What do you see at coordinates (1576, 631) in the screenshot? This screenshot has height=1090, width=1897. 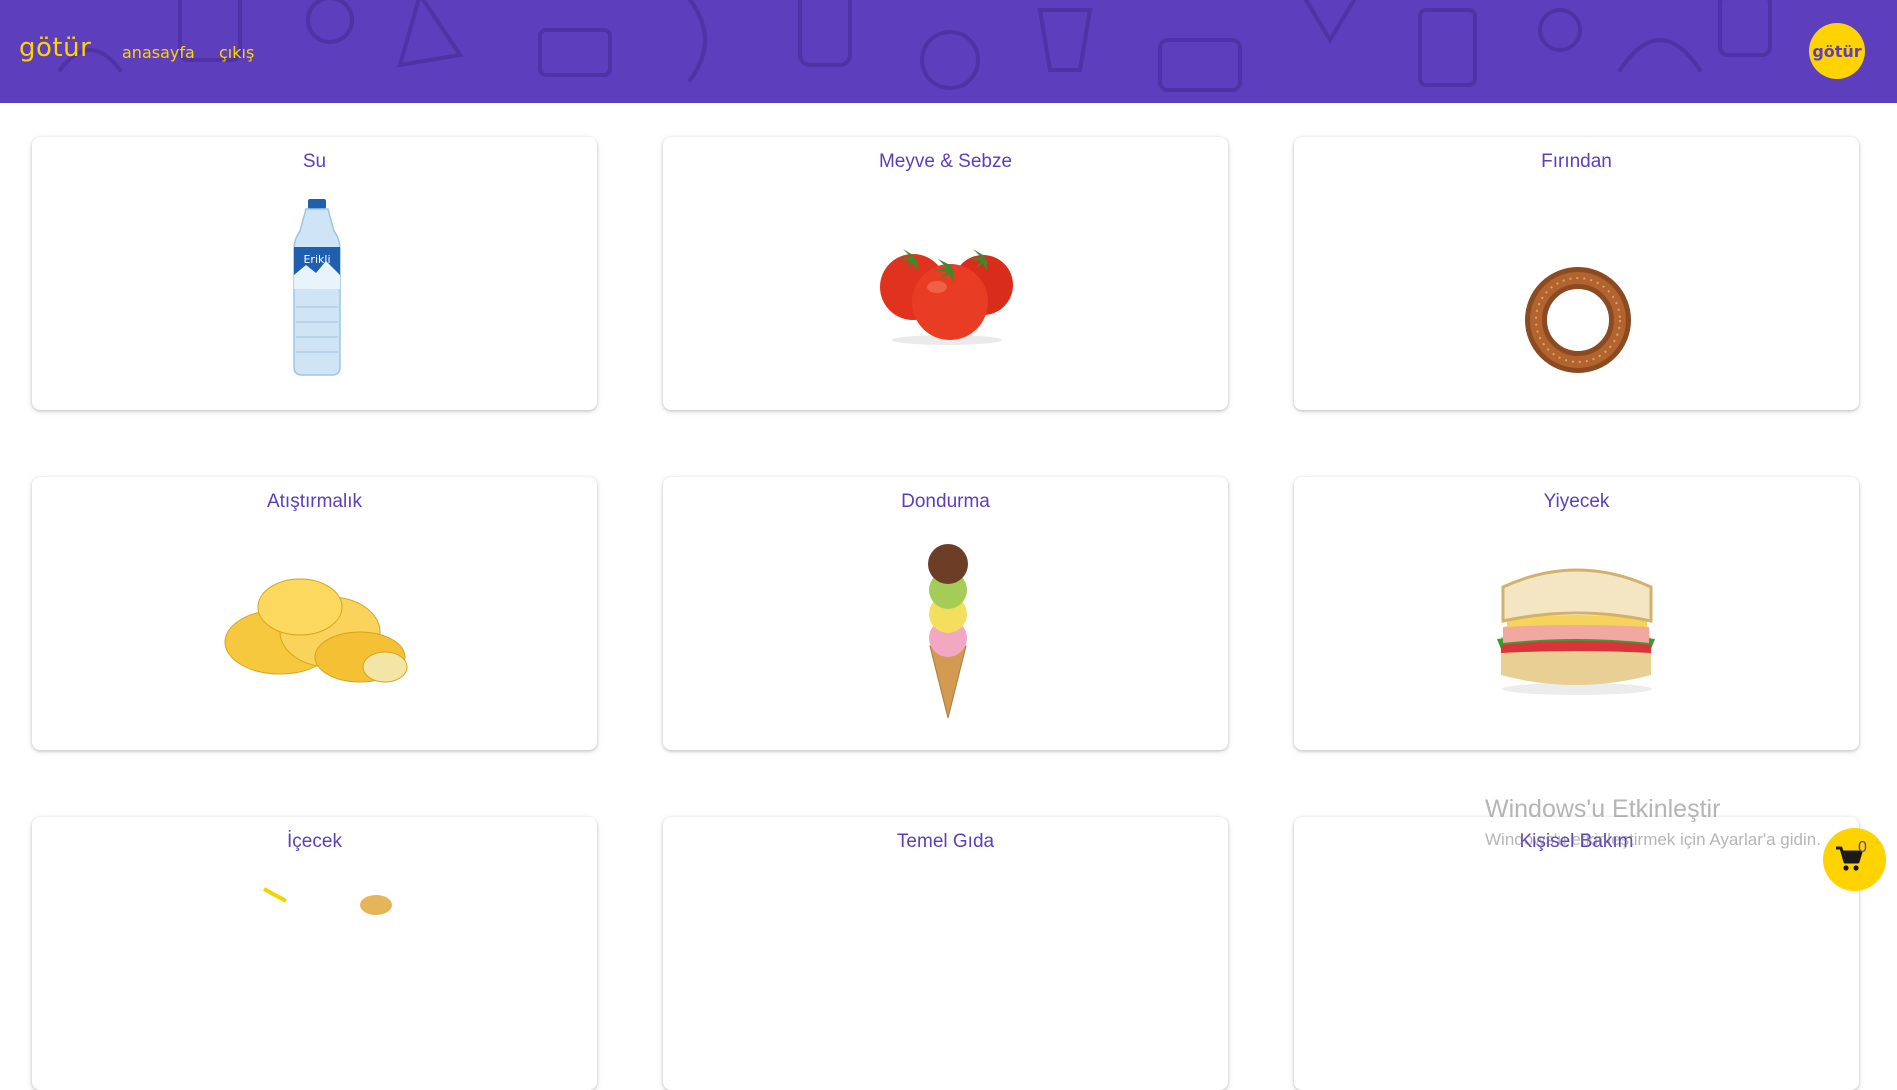 I see `sandwich-icon` at bounding box center [1576, 631].